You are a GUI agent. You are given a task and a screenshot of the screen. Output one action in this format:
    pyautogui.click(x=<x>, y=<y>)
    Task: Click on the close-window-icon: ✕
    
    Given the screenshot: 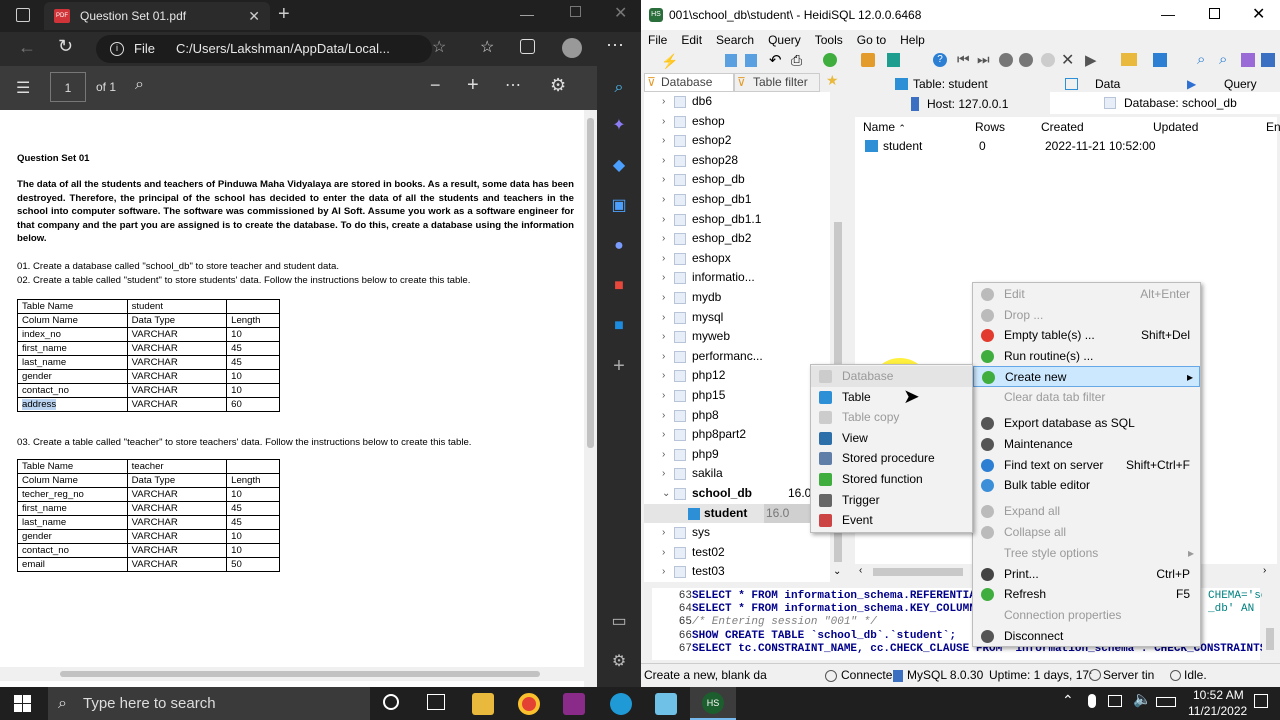 What is the action you would take?
    pyautogui.click(x=620, y=13)
    